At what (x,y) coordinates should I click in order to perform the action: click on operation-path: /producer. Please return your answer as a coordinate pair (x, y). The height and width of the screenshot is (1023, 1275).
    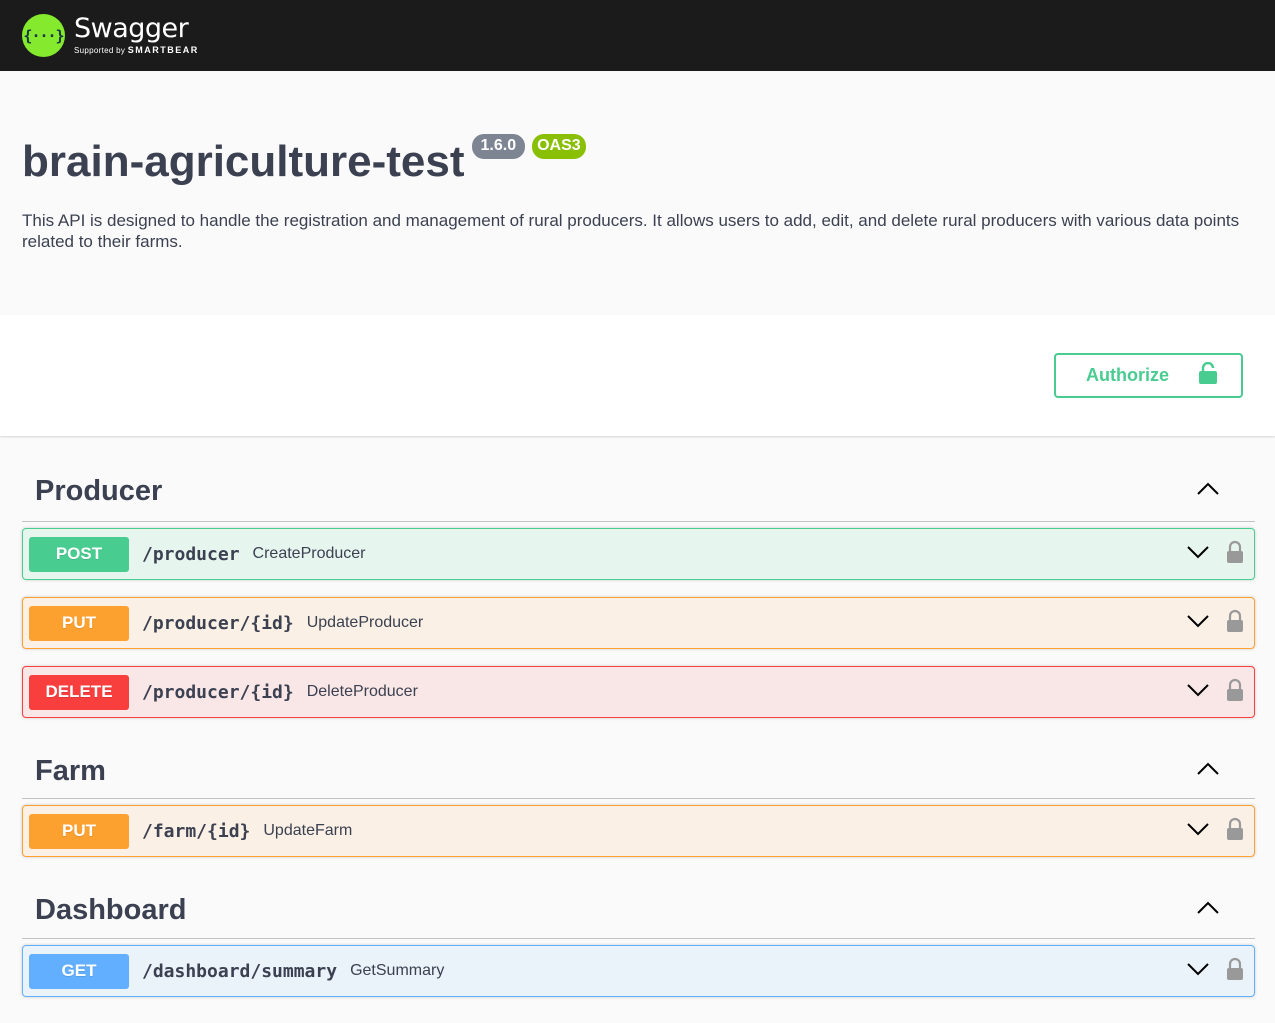
    Looking at the image, I should click on (191, 554).